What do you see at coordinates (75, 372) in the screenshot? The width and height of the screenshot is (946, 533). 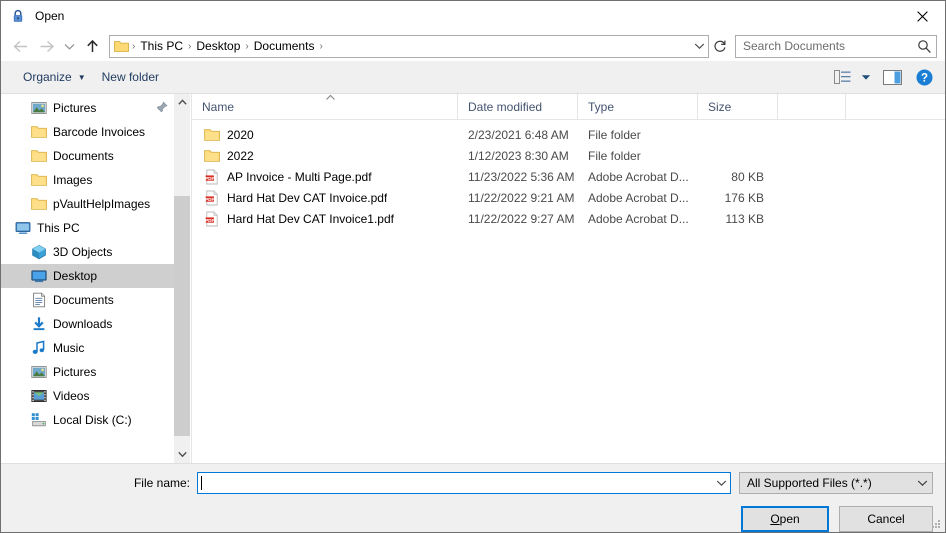 I see `sidebar-item-label: Pictures` at bounding box center [75, 372].